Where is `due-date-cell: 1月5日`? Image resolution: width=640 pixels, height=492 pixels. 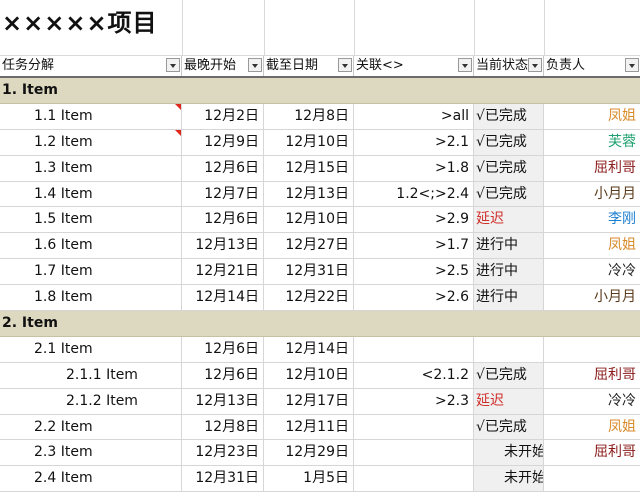
due-date-cell: 1月5日 is located at coordinates (309, 479).